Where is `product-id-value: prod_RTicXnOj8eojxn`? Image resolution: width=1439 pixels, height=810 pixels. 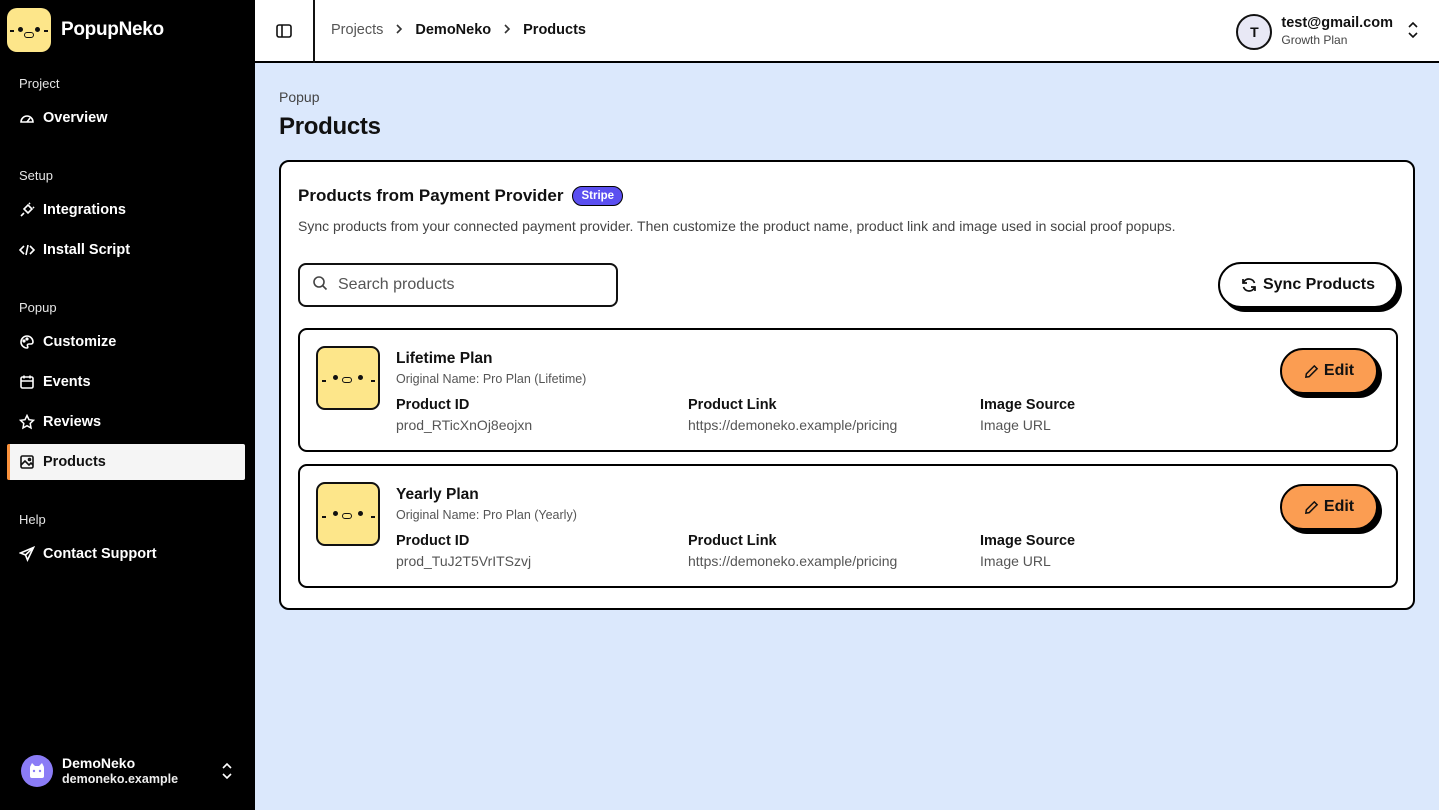 product-id-value: prod_RTicXnOj8eojxn is located at coordinates (464, 425).